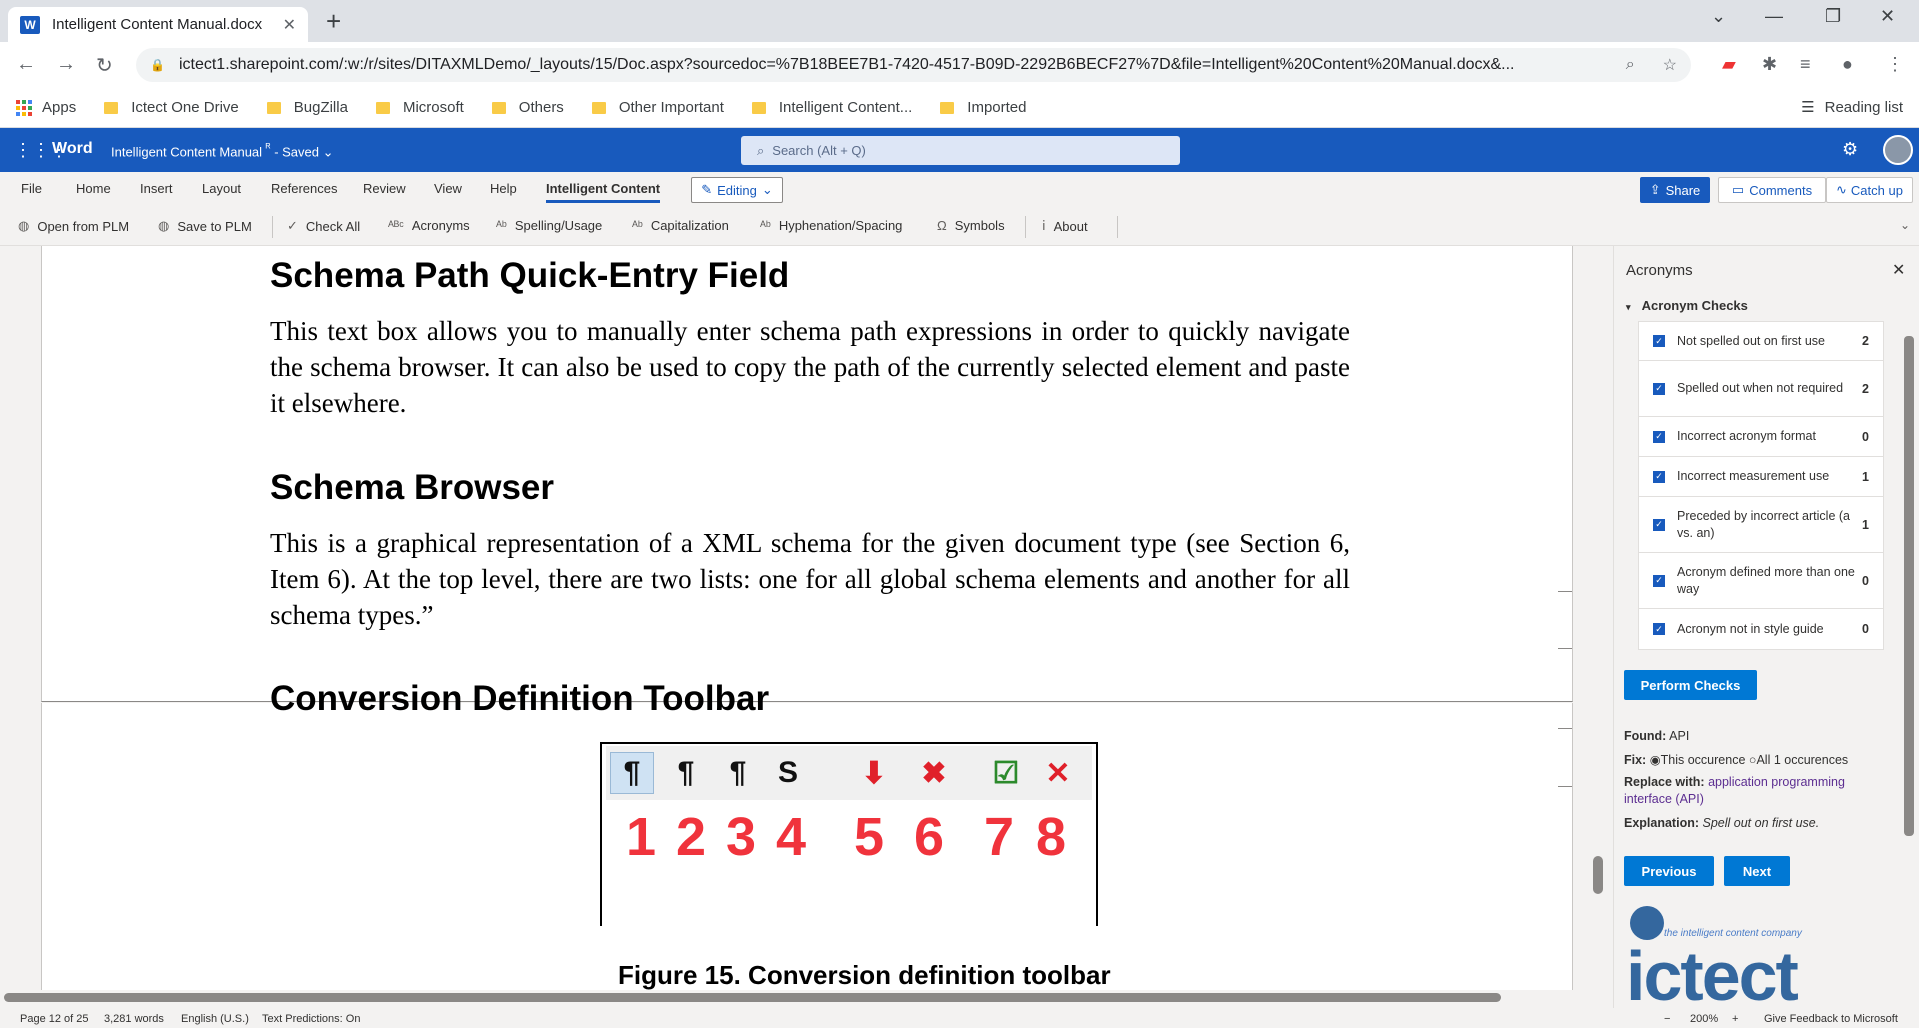 The image size is (1919, 1028). I want to click on language: English (U.S.), so click(215, 1019).